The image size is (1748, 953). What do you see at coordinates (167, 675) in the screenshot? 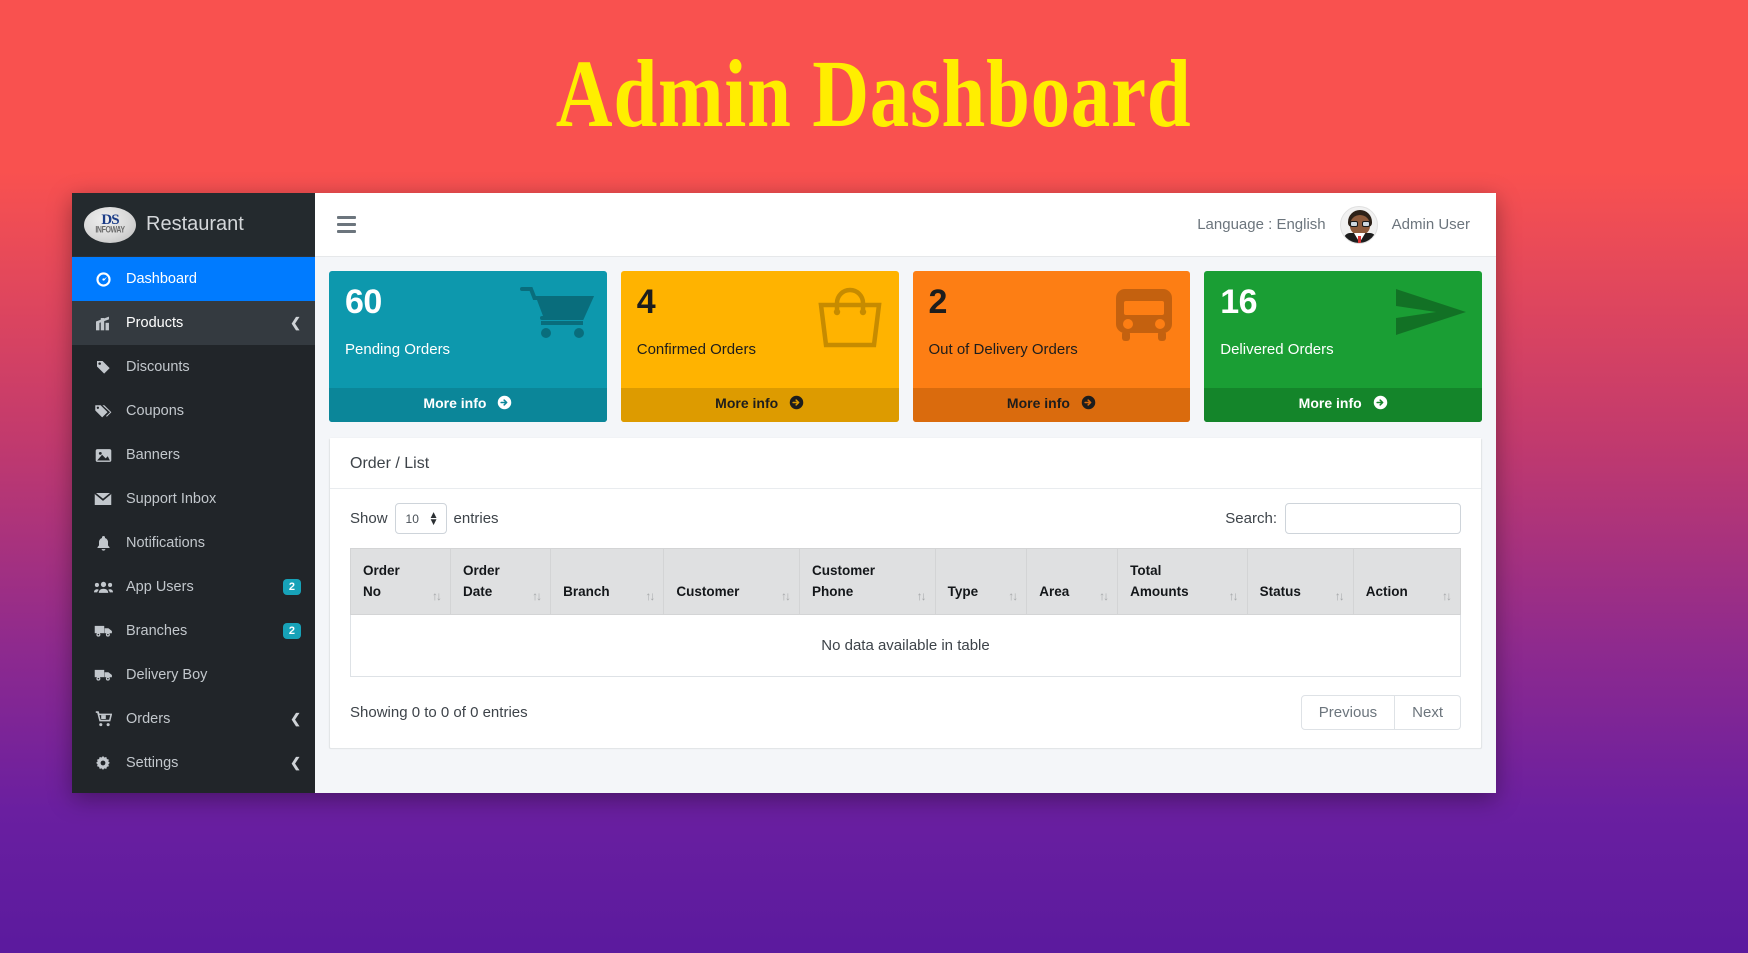
I see `sidebar-item-label: Delivery Boy` at bounding box center [167, 675].